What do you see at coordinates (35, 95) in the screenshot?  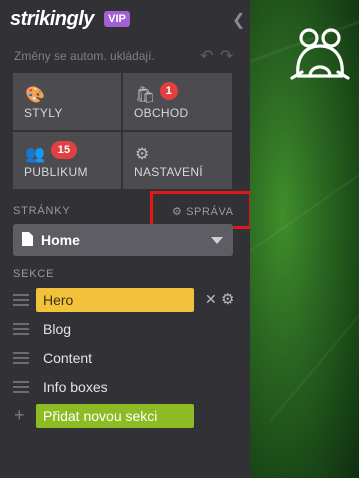 I see `palette-icon: 🎨` at bounding box center [35, 95].